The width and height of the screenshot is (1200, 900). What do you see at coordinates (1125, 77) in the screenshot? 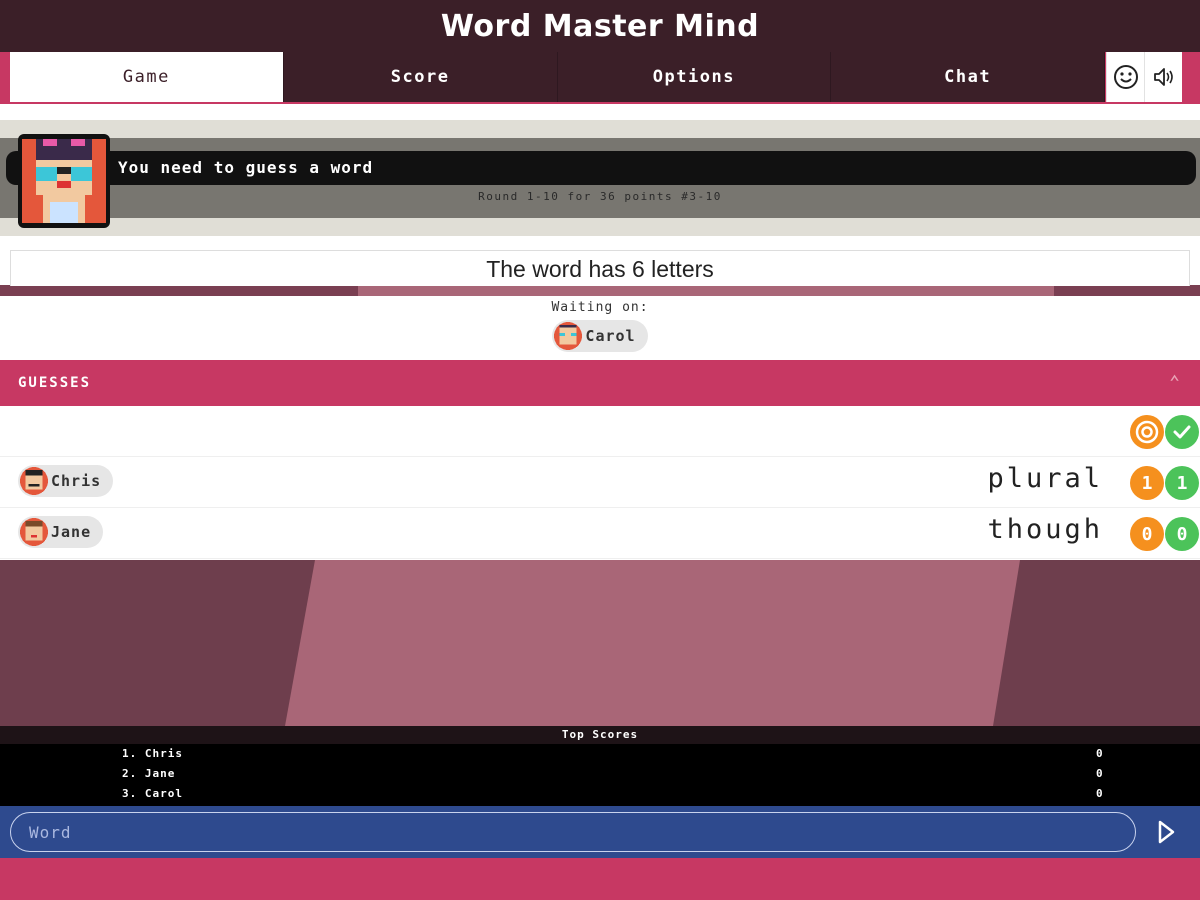
I see `smiley-icon` at bounding box center [1125, 77].